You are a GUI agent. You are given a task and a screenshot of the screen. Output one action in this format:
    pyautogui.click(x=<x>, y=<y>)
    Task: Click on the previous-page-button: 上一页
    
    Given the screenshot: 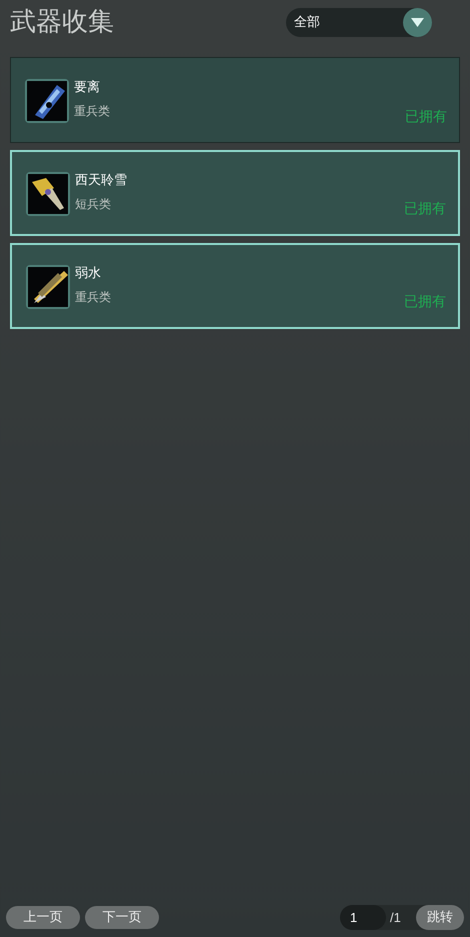 What is the action you would take?
    pyautogui.click(x=43, y=917)
    